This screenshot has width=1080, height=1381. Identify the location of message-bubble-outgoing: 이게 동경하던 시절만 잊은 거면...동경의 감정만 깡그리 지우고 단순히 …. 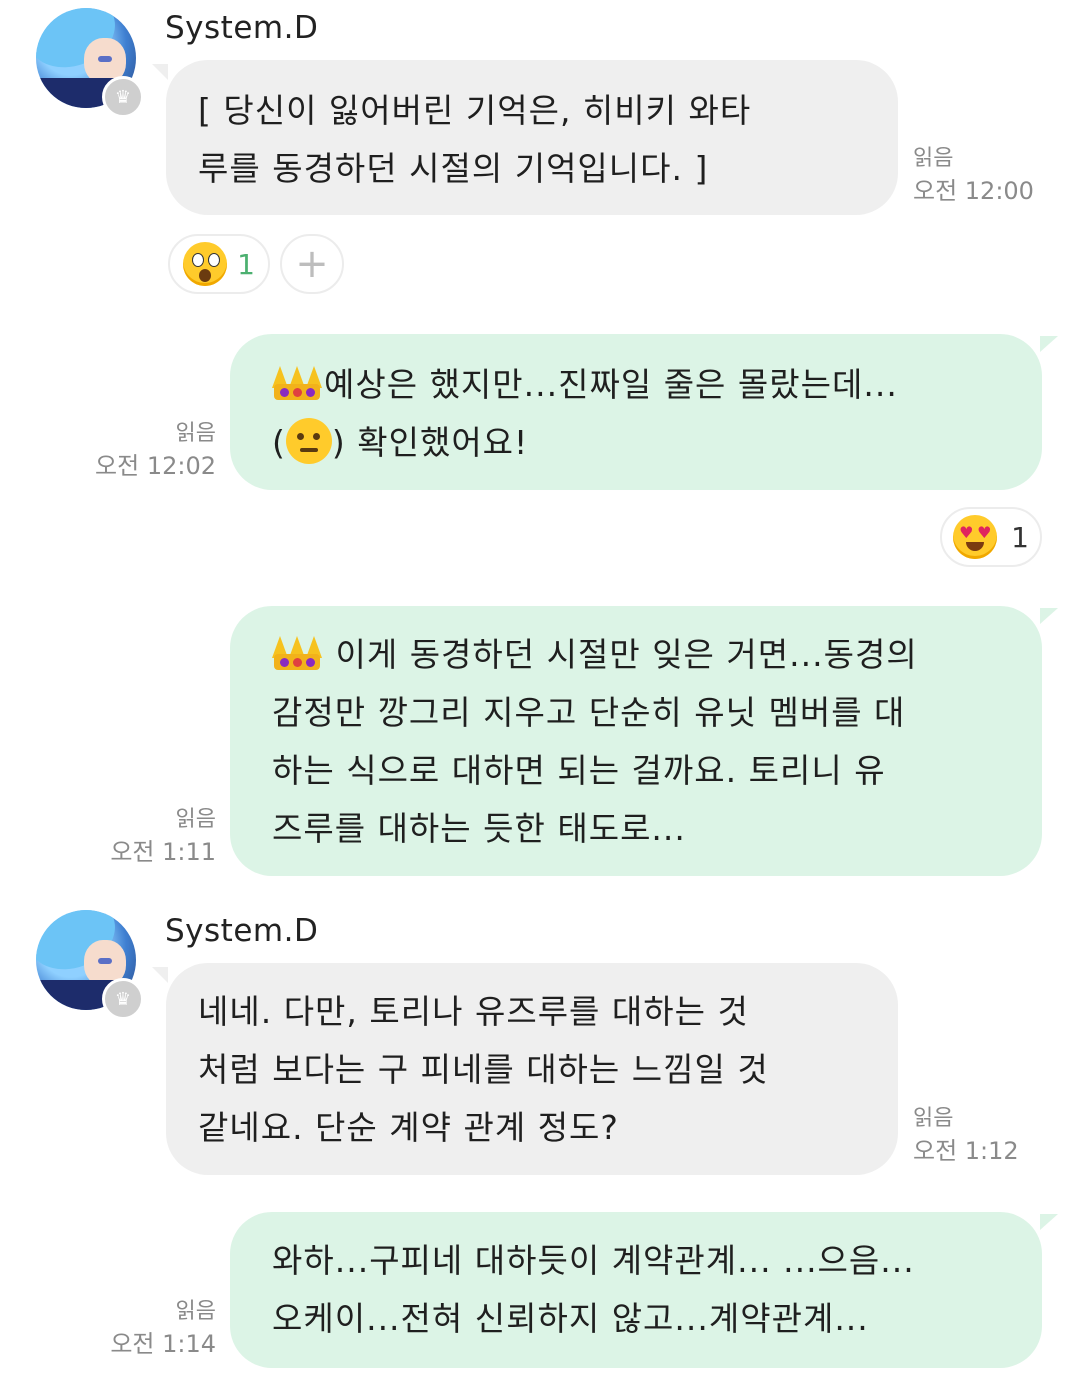
(636, 741).